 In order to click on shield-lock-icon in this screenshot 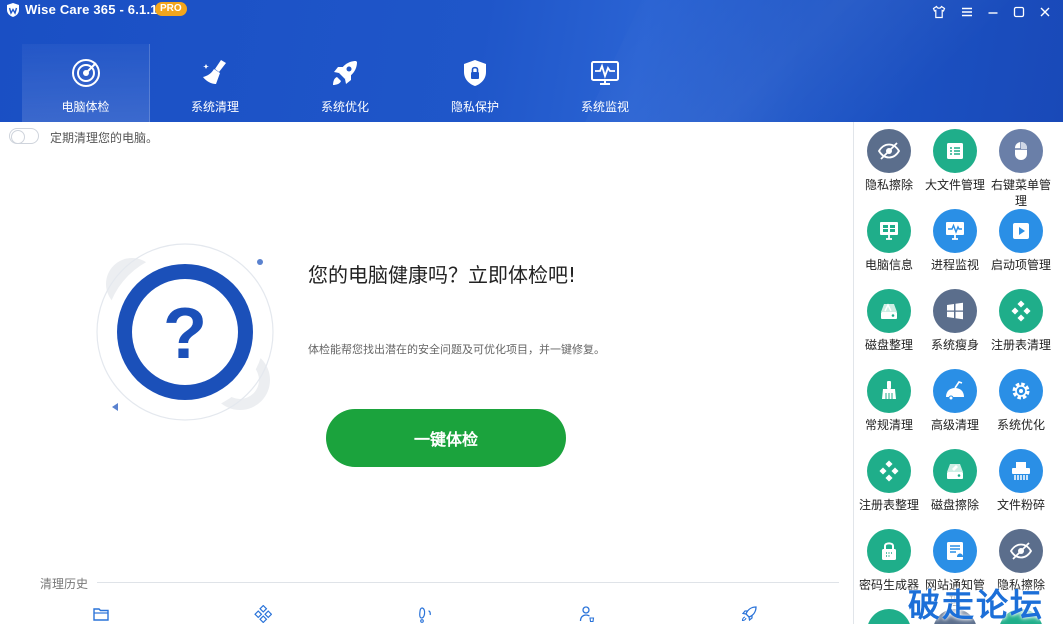, I will do `click(475, 73)`.